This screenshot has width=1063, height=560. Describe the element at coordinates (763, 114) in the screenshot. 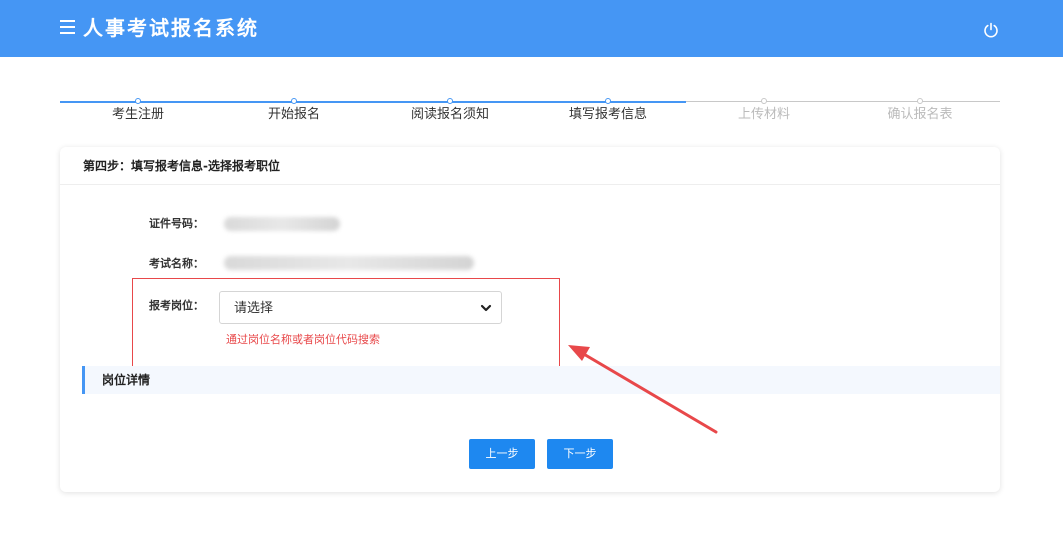

I see `step-label: 上传材料` at that location.